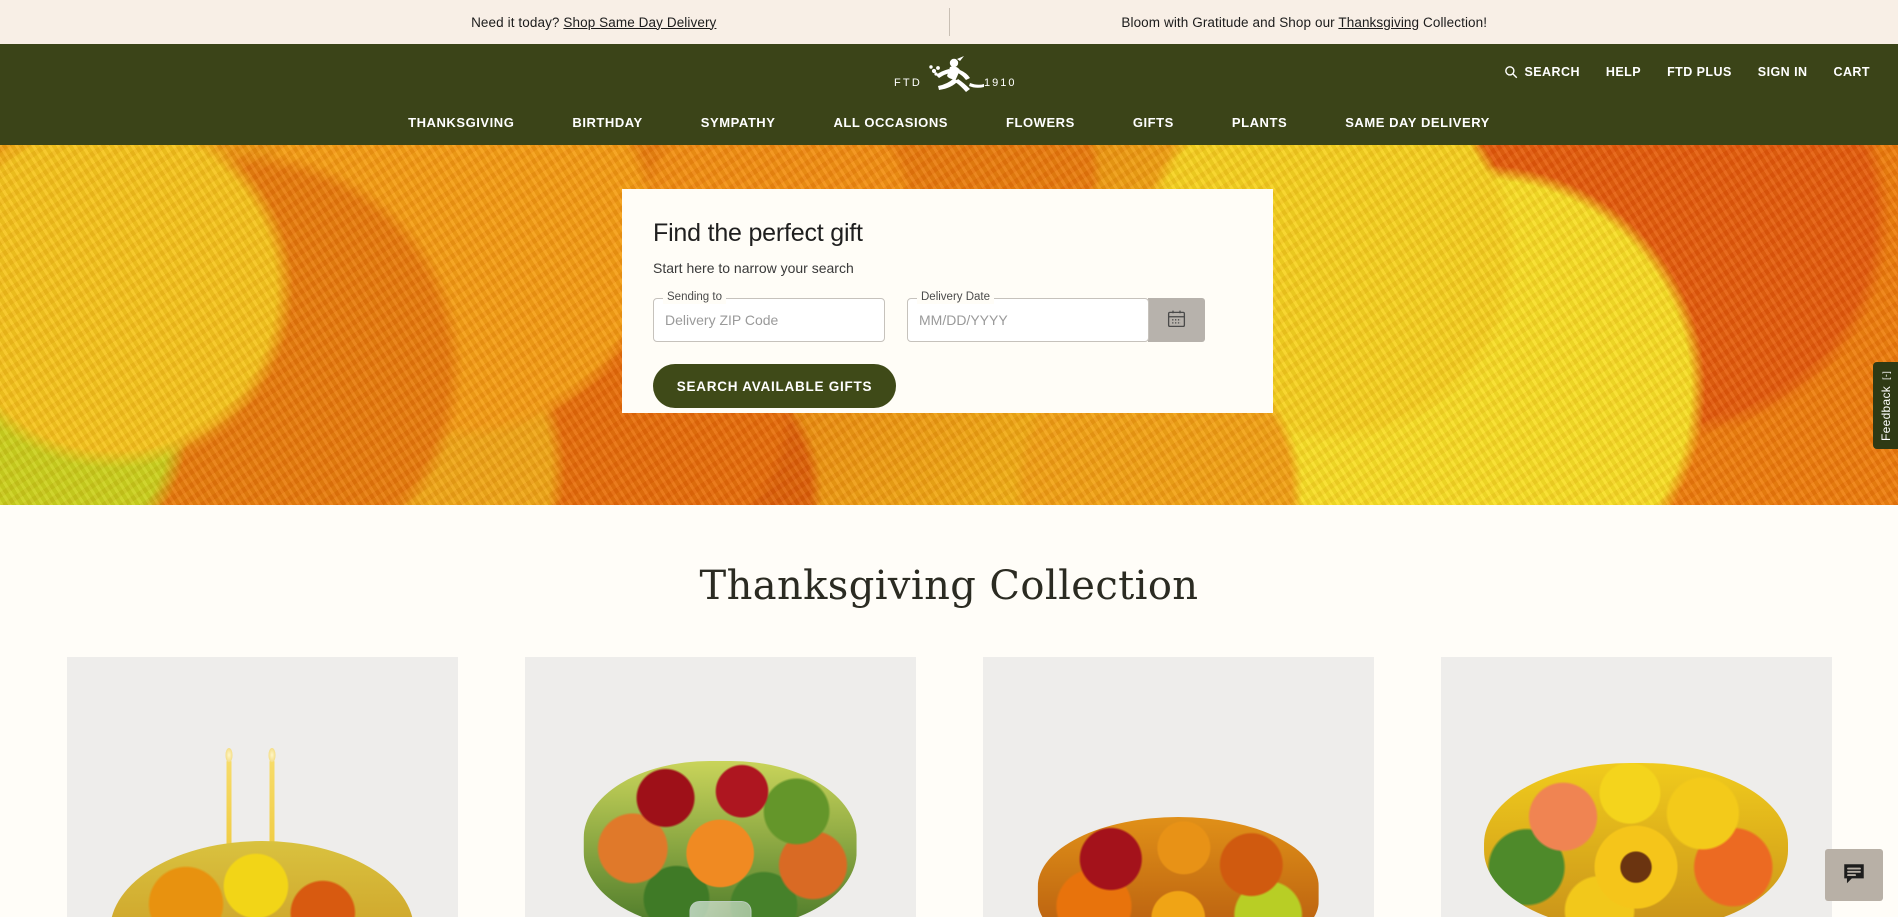 The width and height of the screenshot is (1898, 917). What do you see at coordinates (639, 22) in the screenshot?
I see `same-day-delivery-link: Shop Same Day Delivery` at bounding box center [639, 22].